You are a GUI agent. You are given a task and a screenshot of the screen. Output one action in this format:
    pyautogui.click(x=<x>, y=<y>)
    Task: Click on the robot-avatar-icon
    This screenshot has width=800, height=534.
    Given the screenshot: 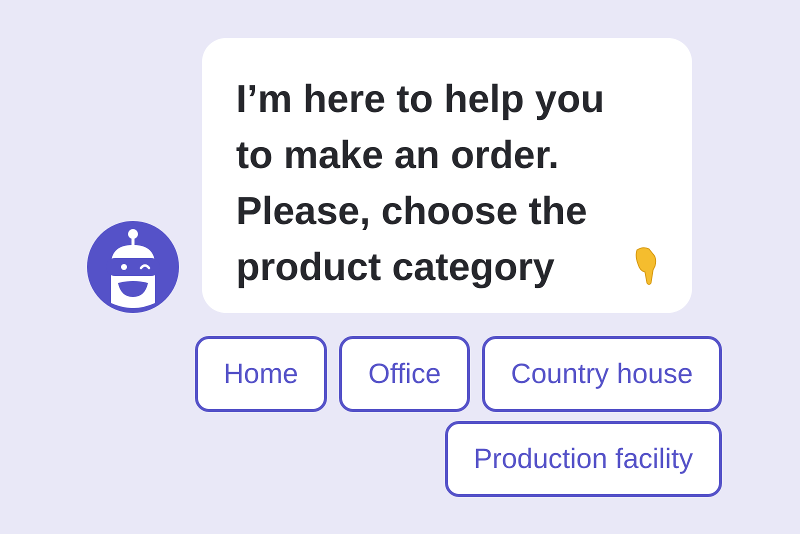 What is the action you would take?
    pyautogui.click(x=133, y=267)
    